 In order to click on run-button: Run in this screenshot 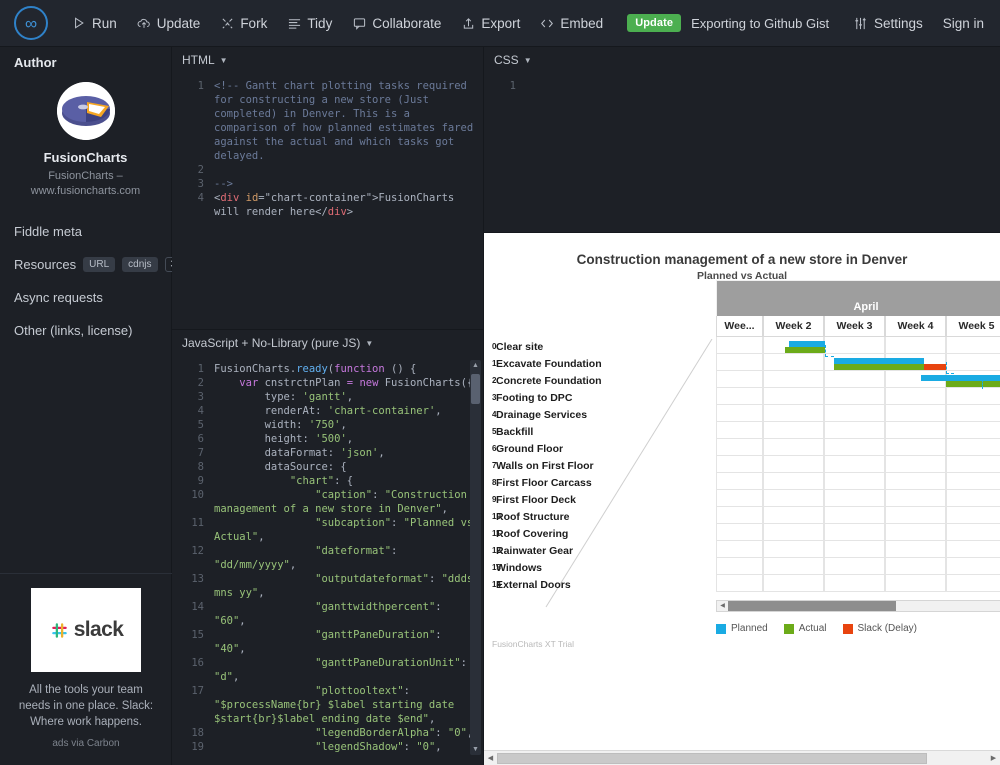, I will do `click(94, 23)`.